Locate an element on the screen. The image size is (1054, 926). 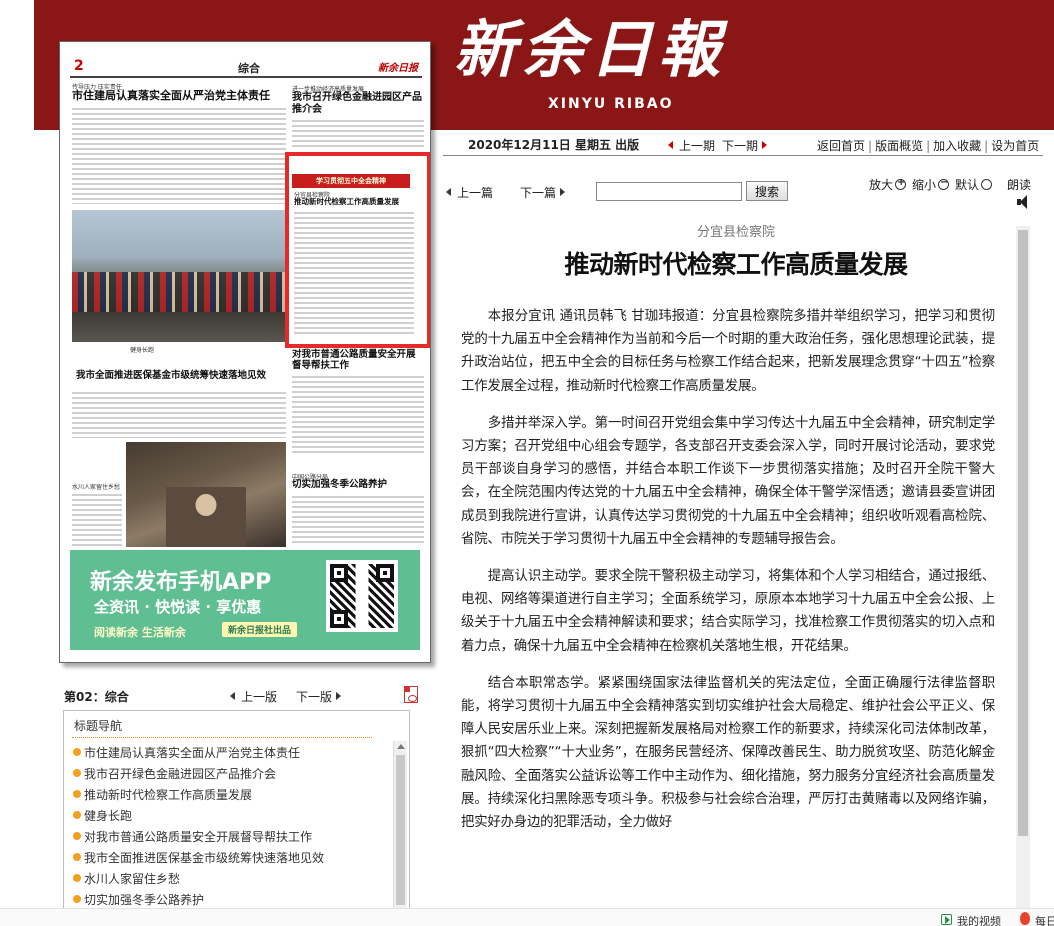
article-link-green-finance: 我市召开绿色金融进园区产品推介会 is located at coordinates (358, 103).